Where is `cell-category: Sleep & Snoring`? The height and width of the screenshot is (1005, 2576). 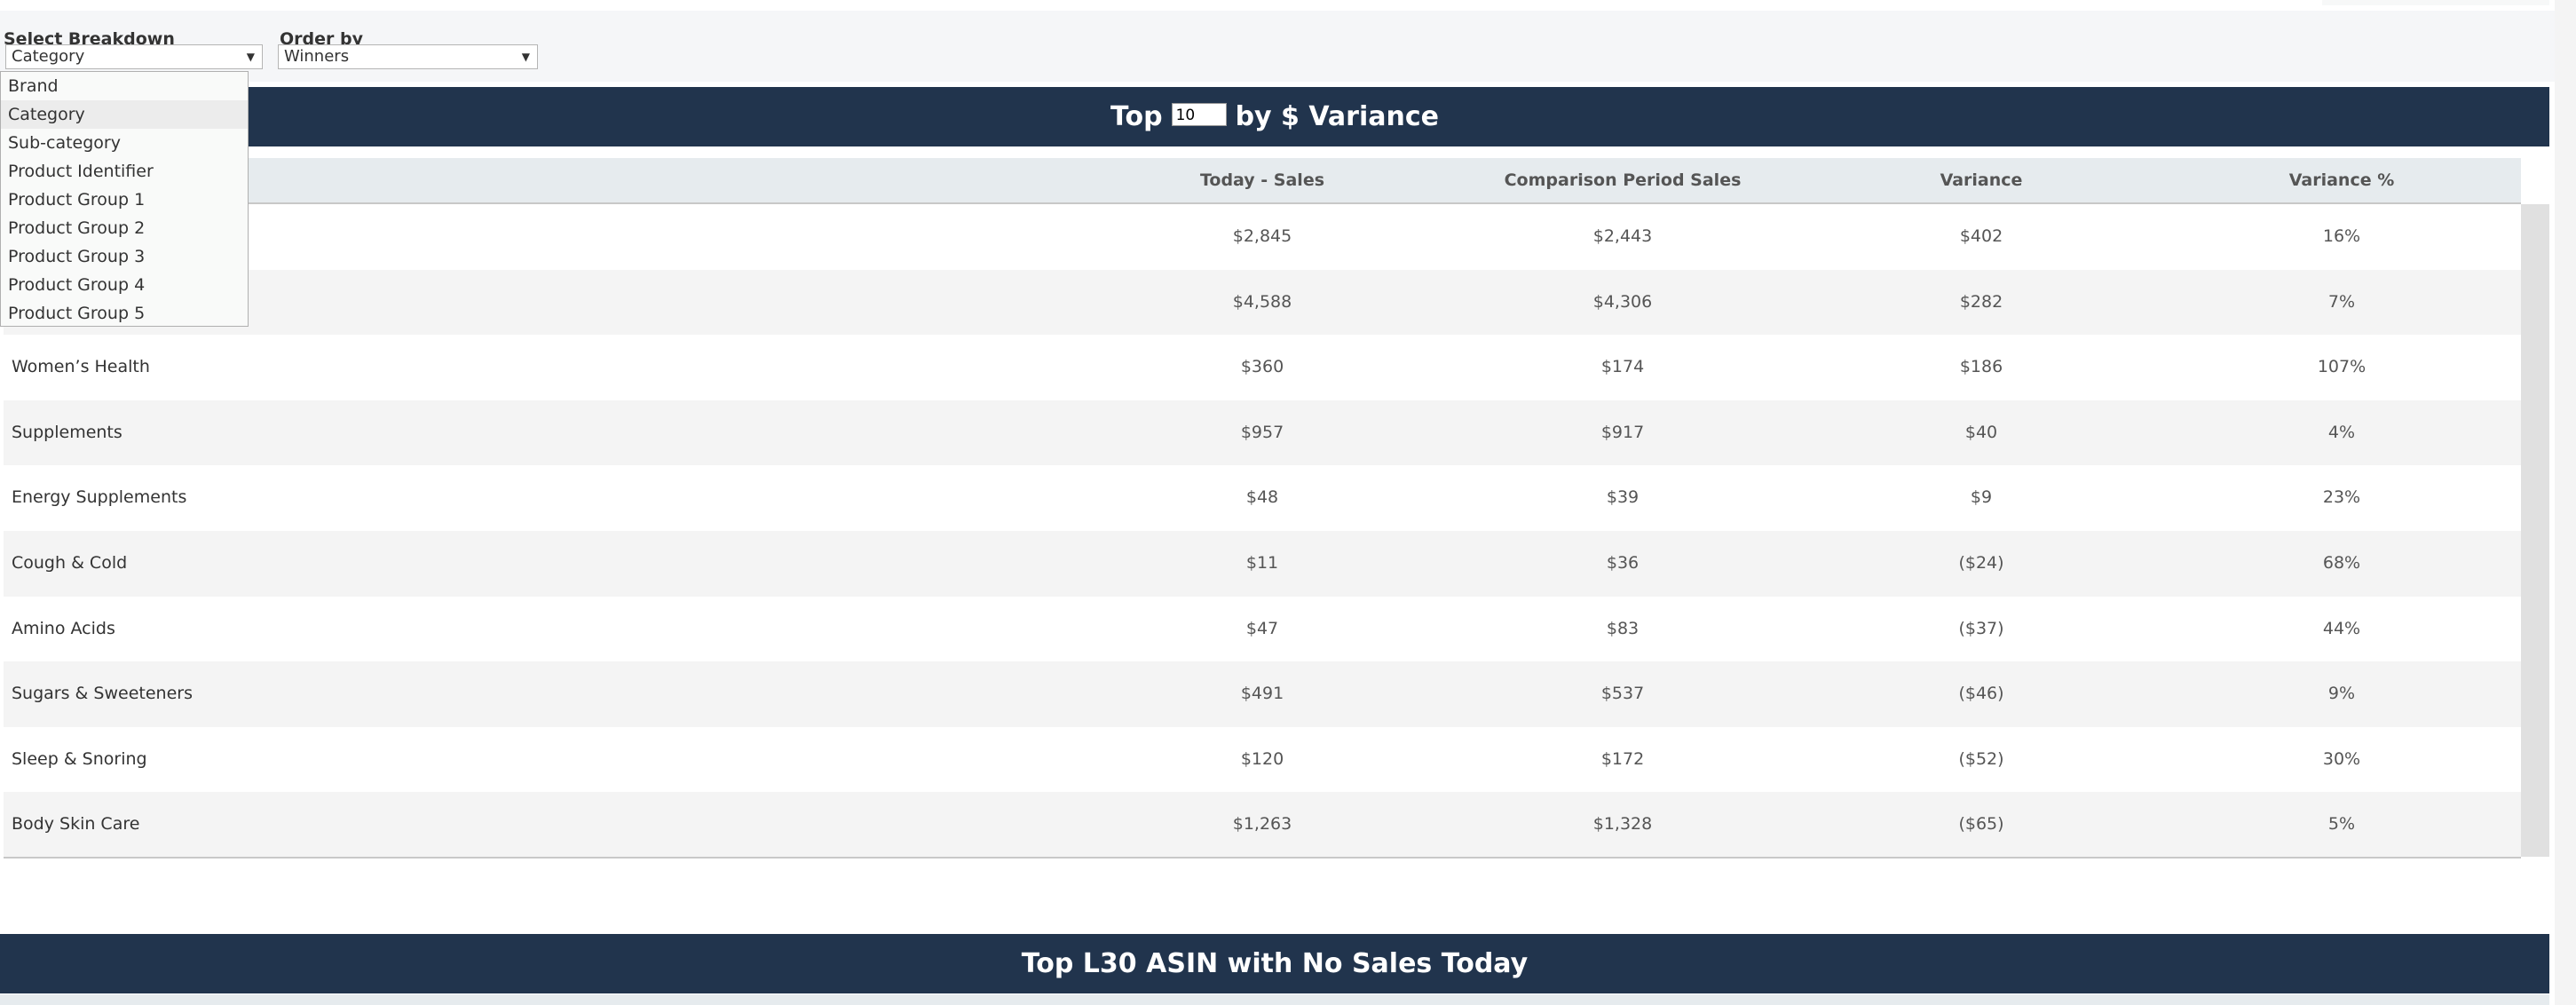 cell-category: Sleep & Snoring is located at coordinates (79, 758).